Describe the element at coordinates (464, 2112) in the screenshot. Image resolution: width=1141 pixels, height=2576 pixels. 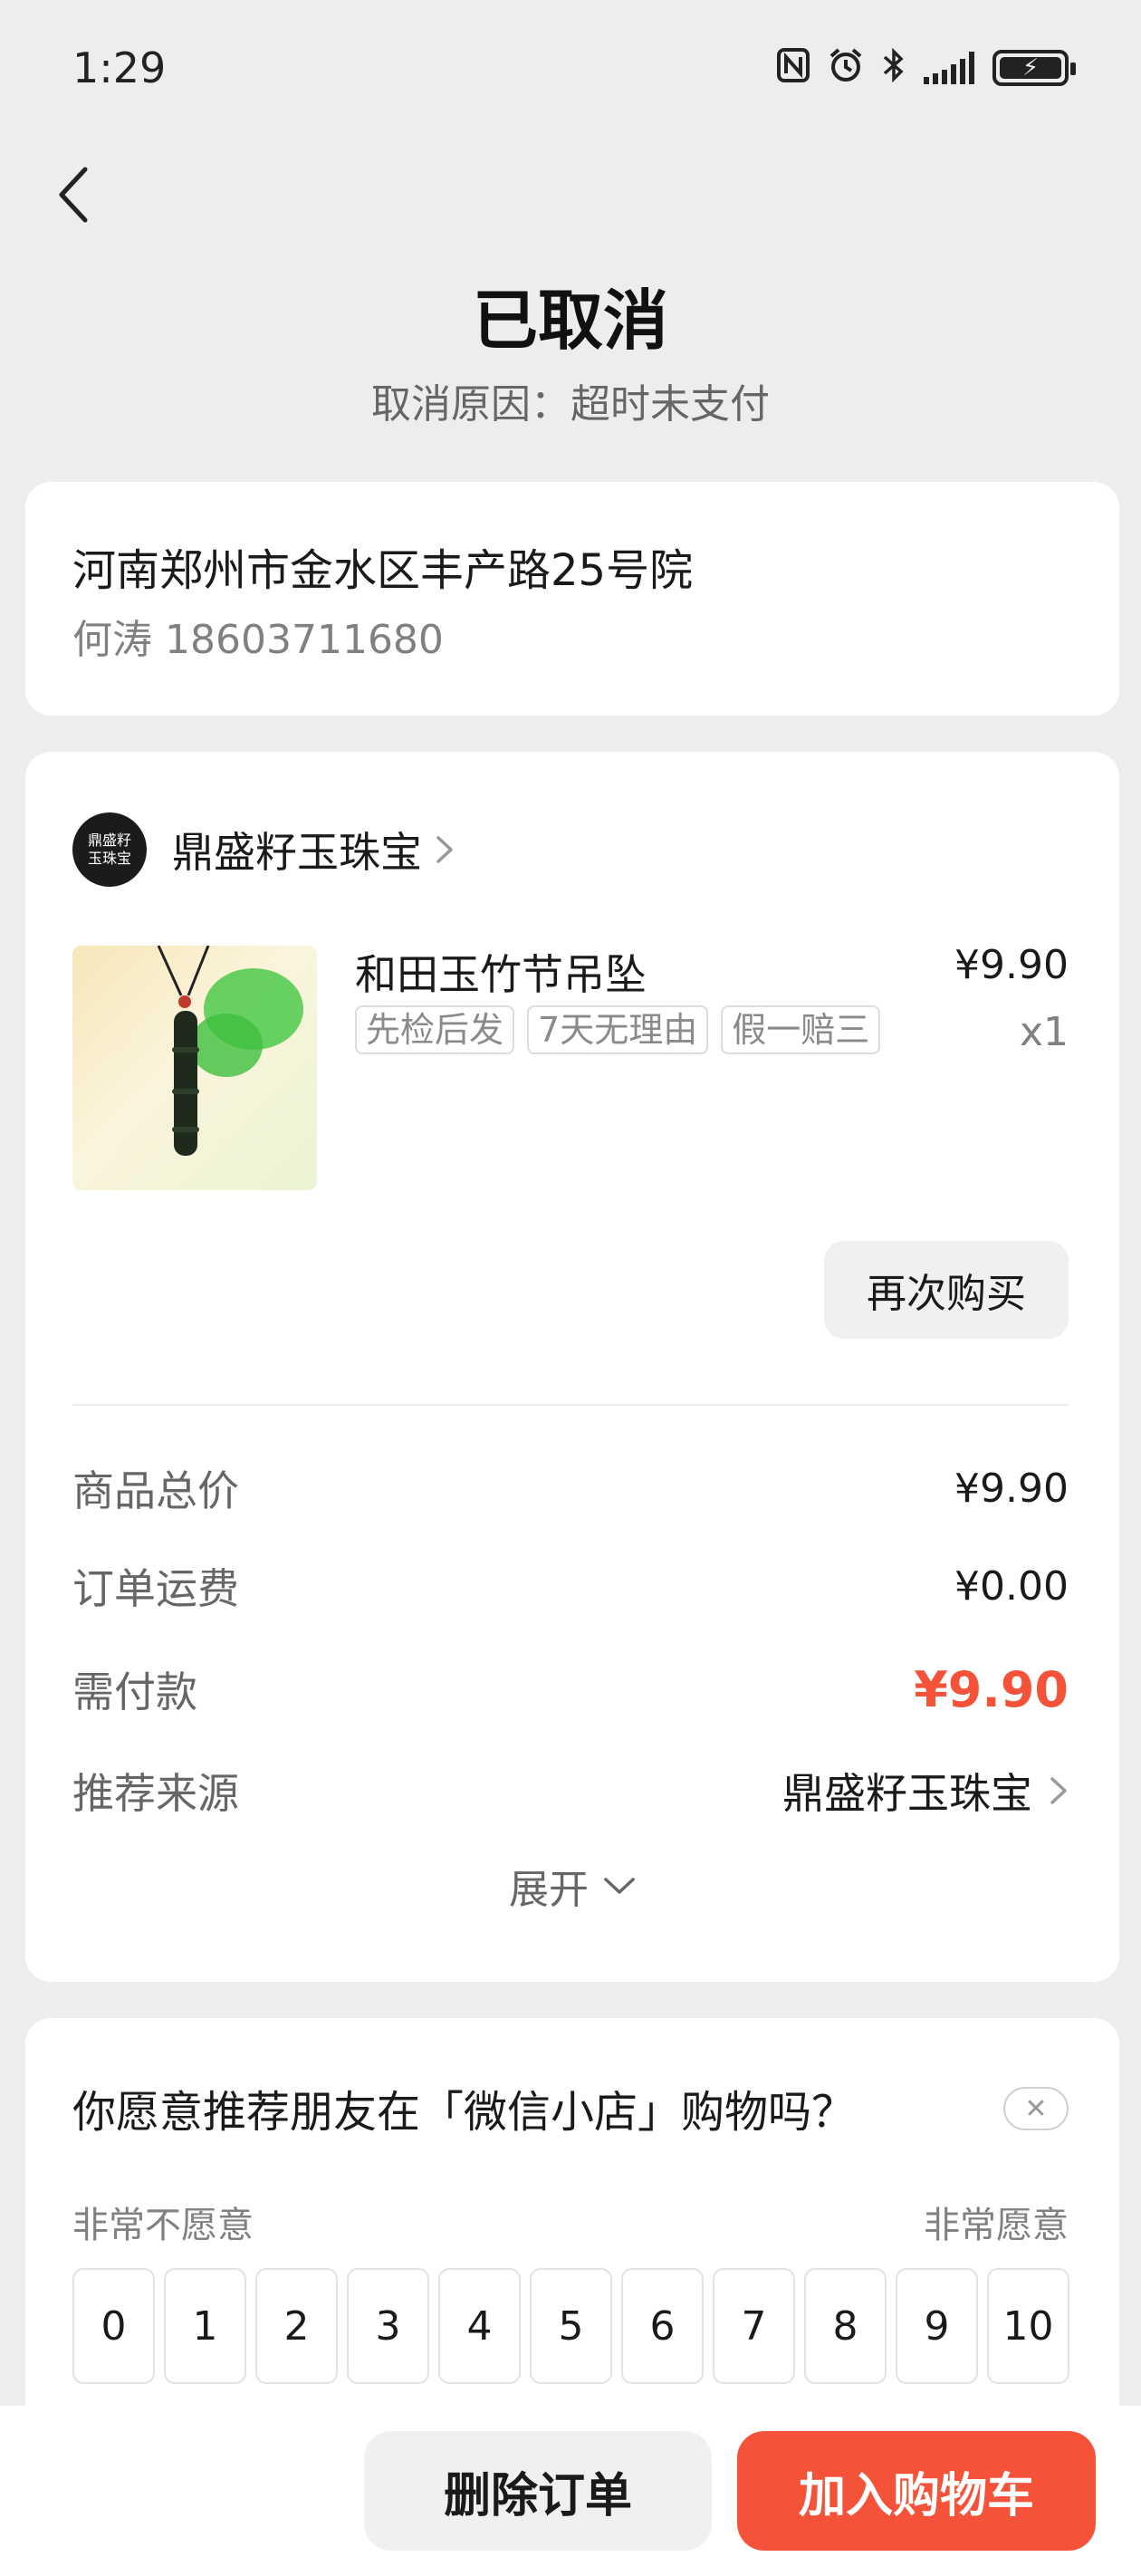
I see `survey-question: 你愿意推荐朋友在「微信小店」购物吗？` at that location.